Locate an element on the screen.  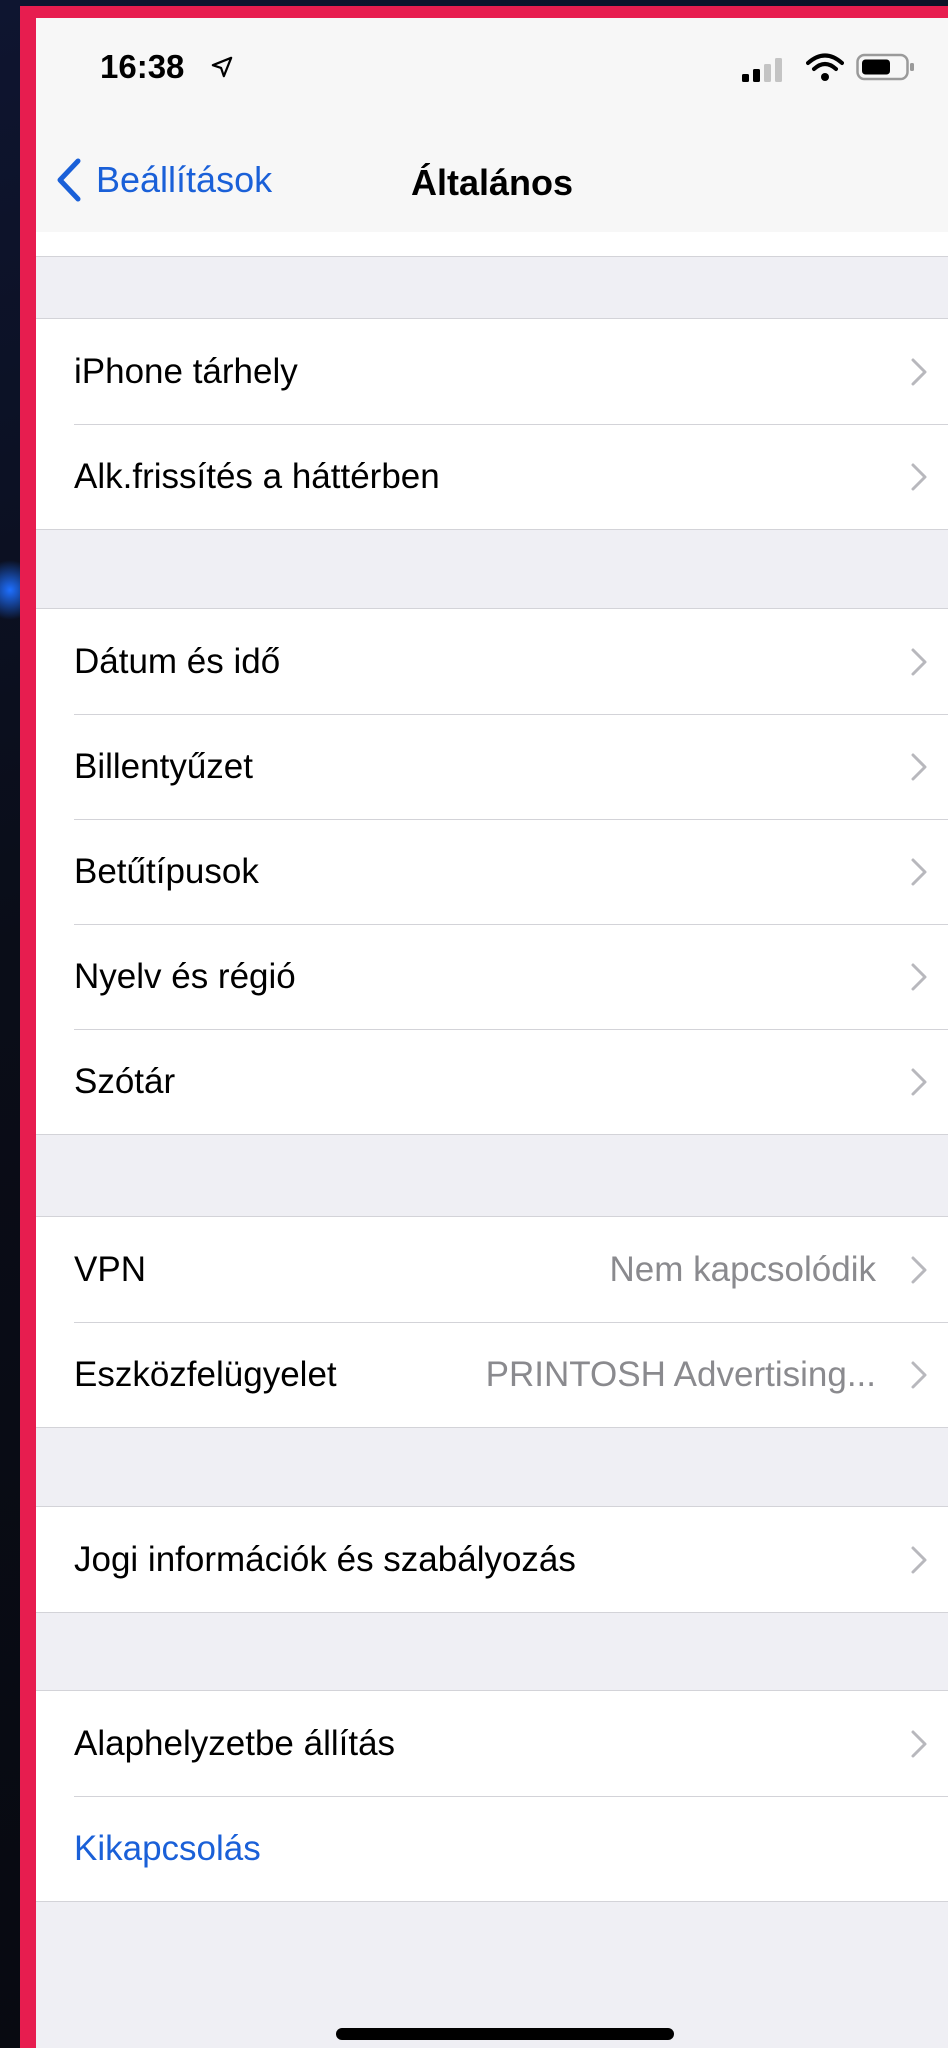
list-item-language-region: Nyelv és régió is located at coordinates (492, 976).